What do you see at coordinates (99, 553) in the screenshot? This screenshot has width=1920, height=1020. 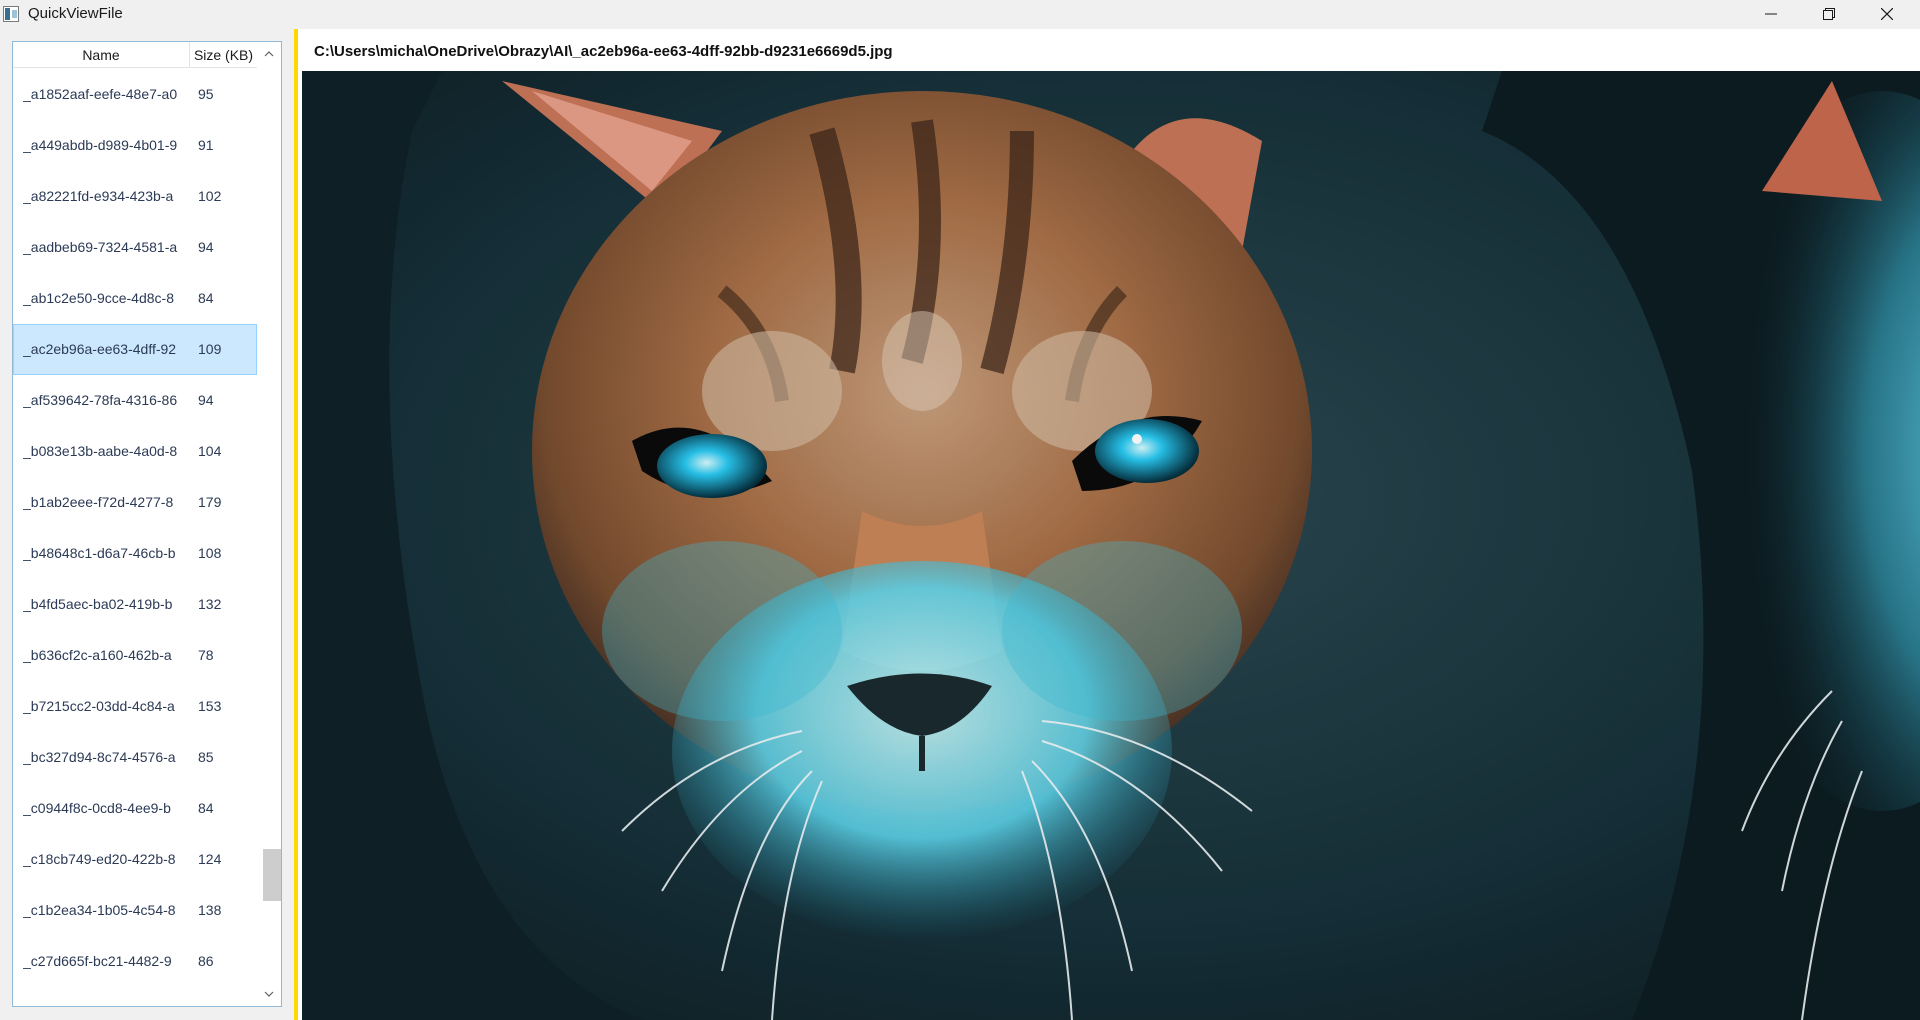 I see `file-name-cell: _b48648c1-d6a7-46cb-b` at bounding box center [99, 553].